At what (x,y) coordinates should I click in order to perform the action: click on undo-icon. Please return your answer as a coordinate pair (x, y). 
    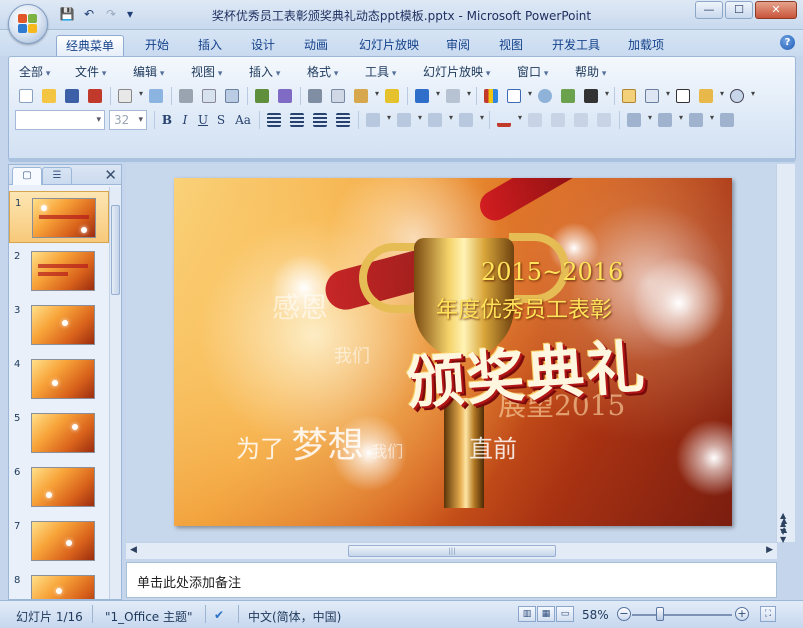
    Looking at the image, I should click on (426, 96).